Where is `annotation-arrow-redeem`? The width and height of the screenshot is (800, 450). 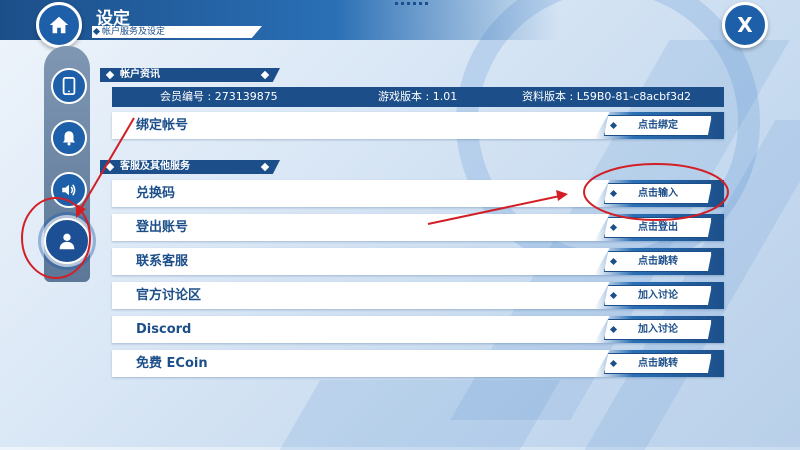 annotation-arrow-redeem is located at coordinates (494, 210).